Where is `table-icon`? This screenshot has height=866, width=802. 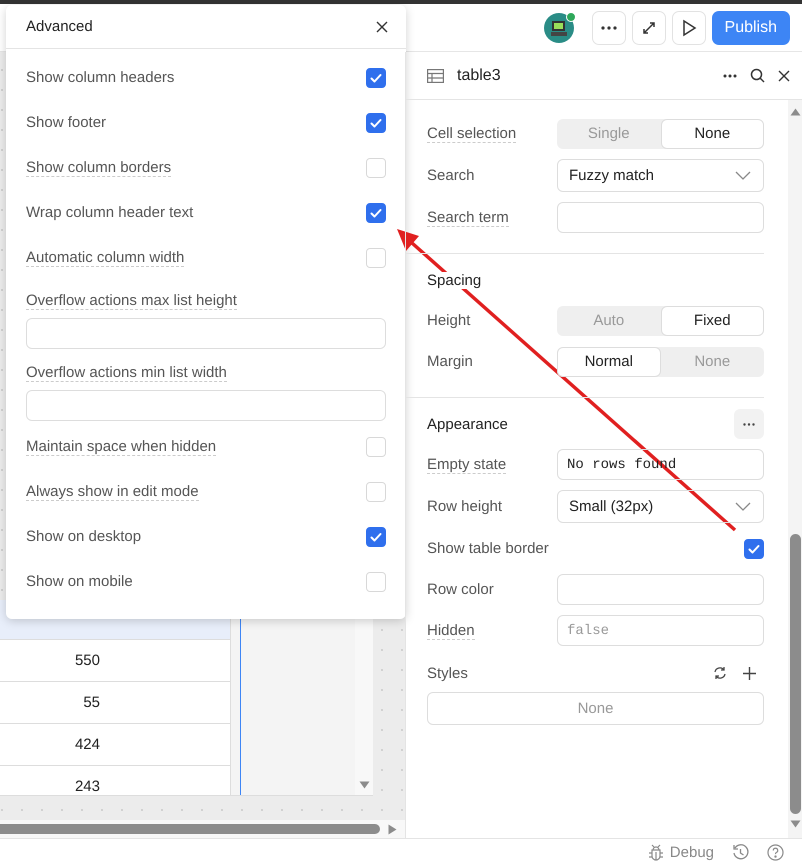
table-icon is located at coordinates (435, 75).